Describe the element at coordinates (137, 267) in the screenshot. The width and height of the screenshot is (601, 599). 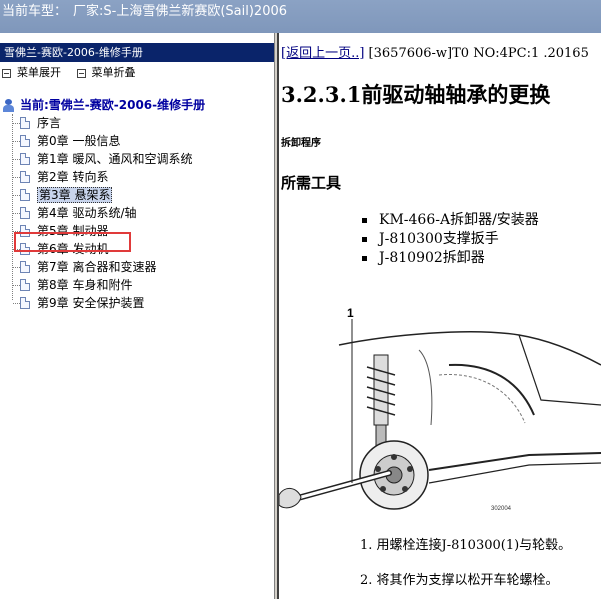
I see `tree-item-chapter-7: 第7章 离合器和变速器` at that location.